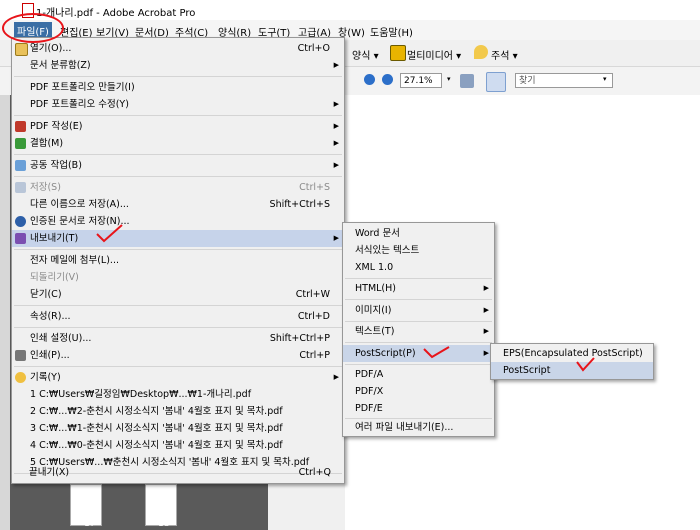 Image resolution: width=700 pixels, height=530 pixels. What do you see at coordinates (20, 143) in the screenshot?
I see `combine-icon` at bounding box center [20, 143].